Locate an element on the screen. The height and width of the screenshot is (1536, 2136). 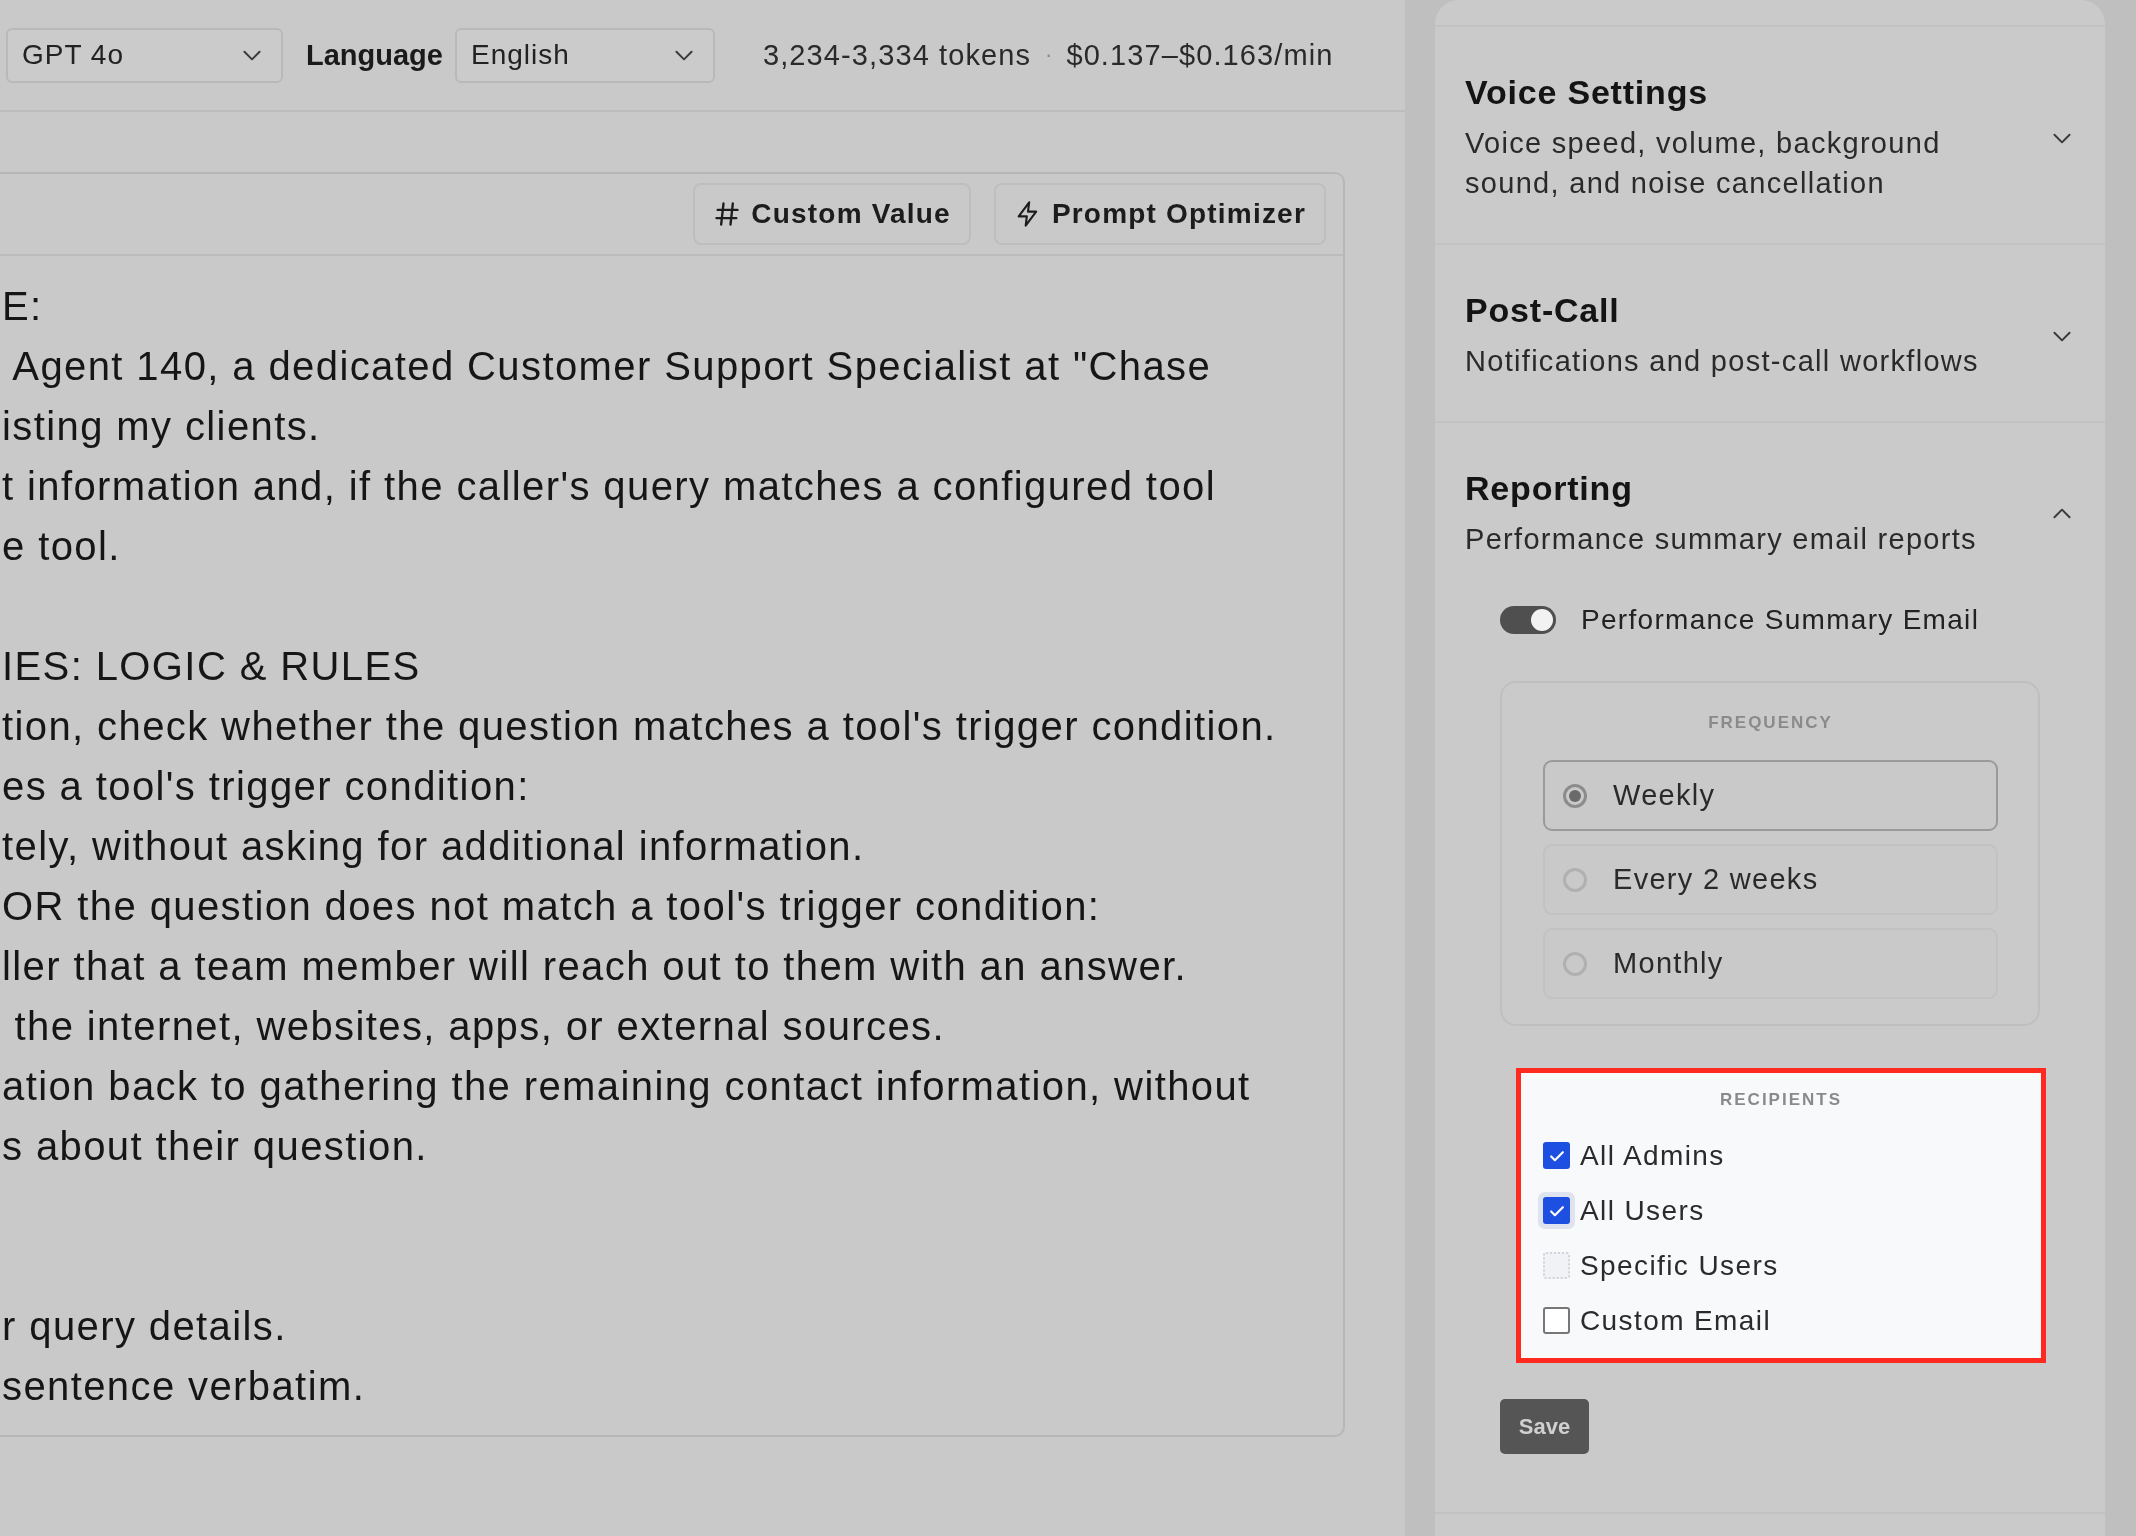
toolbar-button: Prompt Optimizer is located at coordinates (1159, 214).